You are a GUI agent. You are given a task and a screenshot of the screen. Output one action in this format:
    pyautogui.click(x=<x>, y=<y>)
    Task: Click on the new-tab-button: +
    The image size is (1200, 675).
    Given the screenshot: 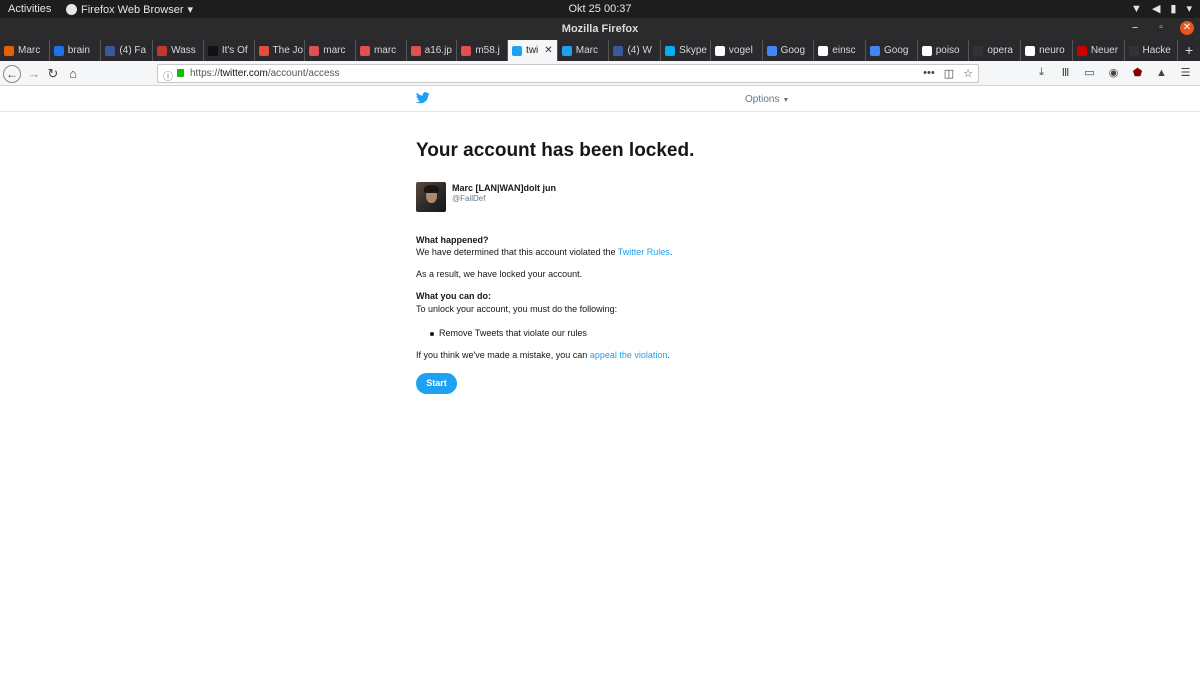 What is the action you would take?
    pyautogui.click(x=1189, y=50)
    